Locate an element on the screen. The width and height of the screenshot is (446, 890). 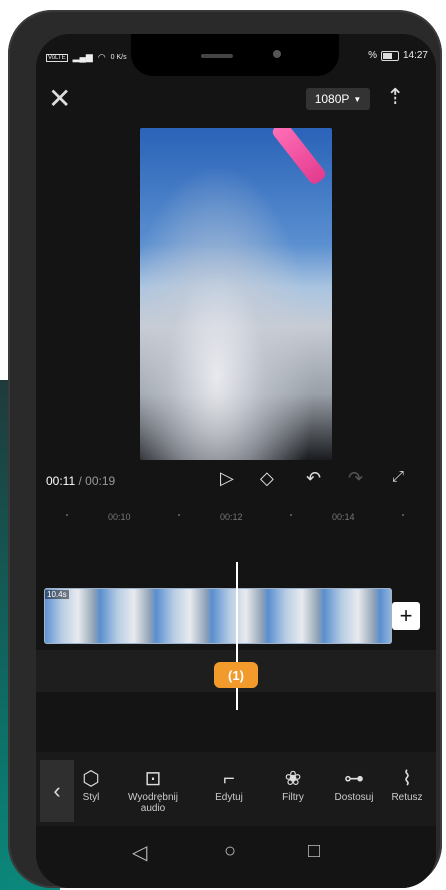
status-bar-right: % 14:27 is located at coordinates (398, 55).